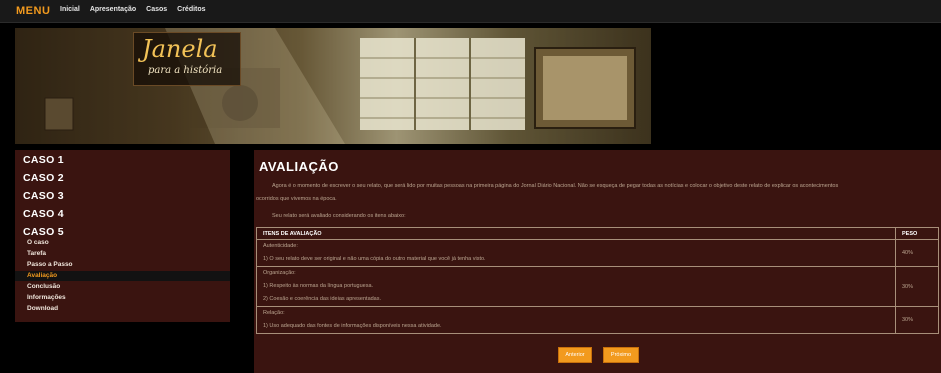 The height and width of the screenshot is (373, 941). What do you see at coordinates (274, 313) in the screenshot?
I see `criteria-title: Relação:` at bounding box center [274, 313].